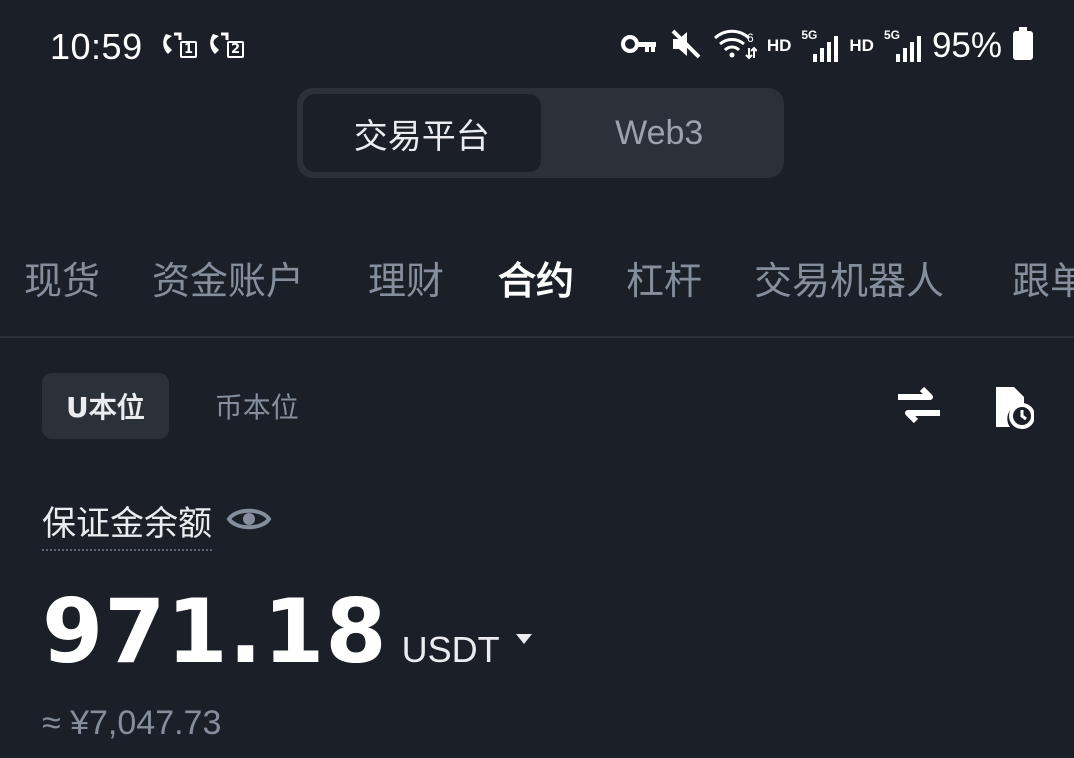 The image size is (1074, 758). Describe the element at coordinates (660, 133) in the screenshot. I see `platform-tab-web3: Web3` at that location.